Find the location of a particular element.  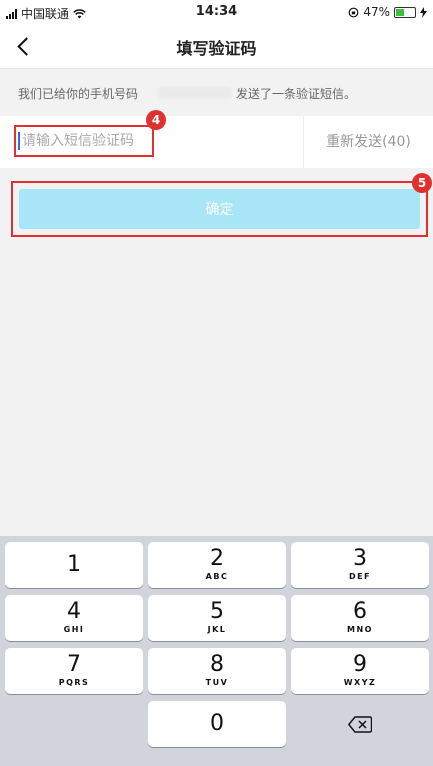

confirm-button: 确定 is located at coordinates (219, 209).